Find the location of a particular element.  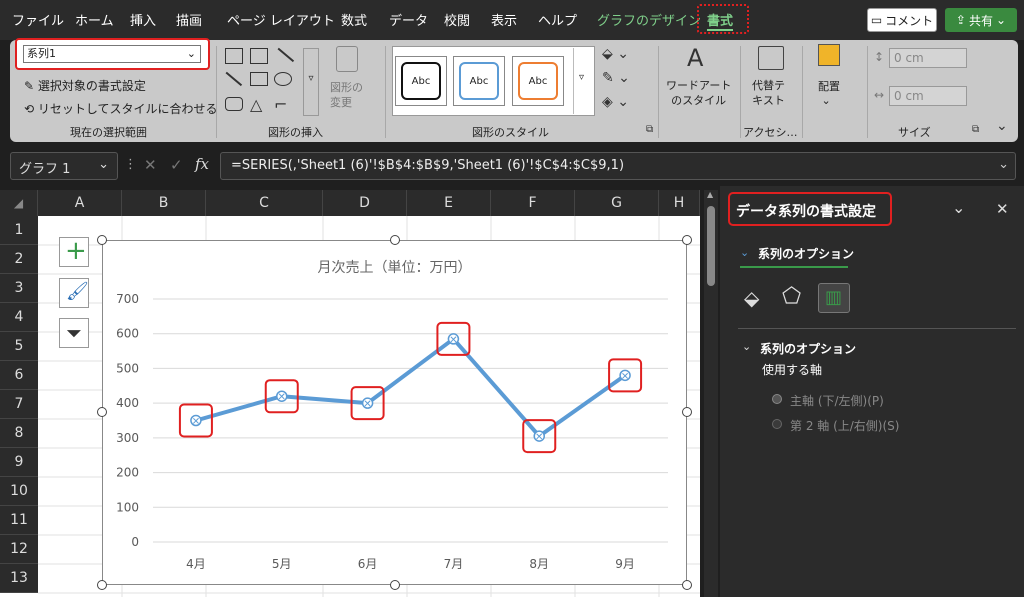

size-dialog-launcher-icon: ⧉ is located at coordinates (975, 129).